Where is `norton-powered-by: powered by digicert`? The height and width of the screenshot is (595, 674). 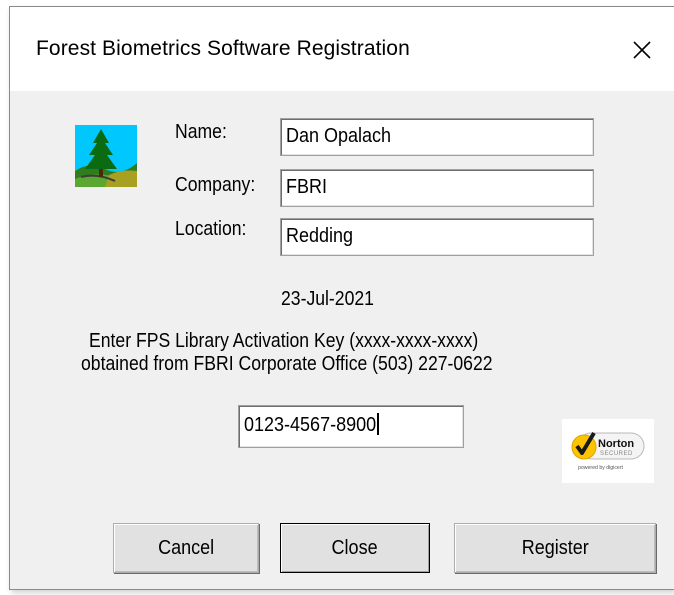 norton-powered-by: powered by digicert is located at coordinates (601, 468).